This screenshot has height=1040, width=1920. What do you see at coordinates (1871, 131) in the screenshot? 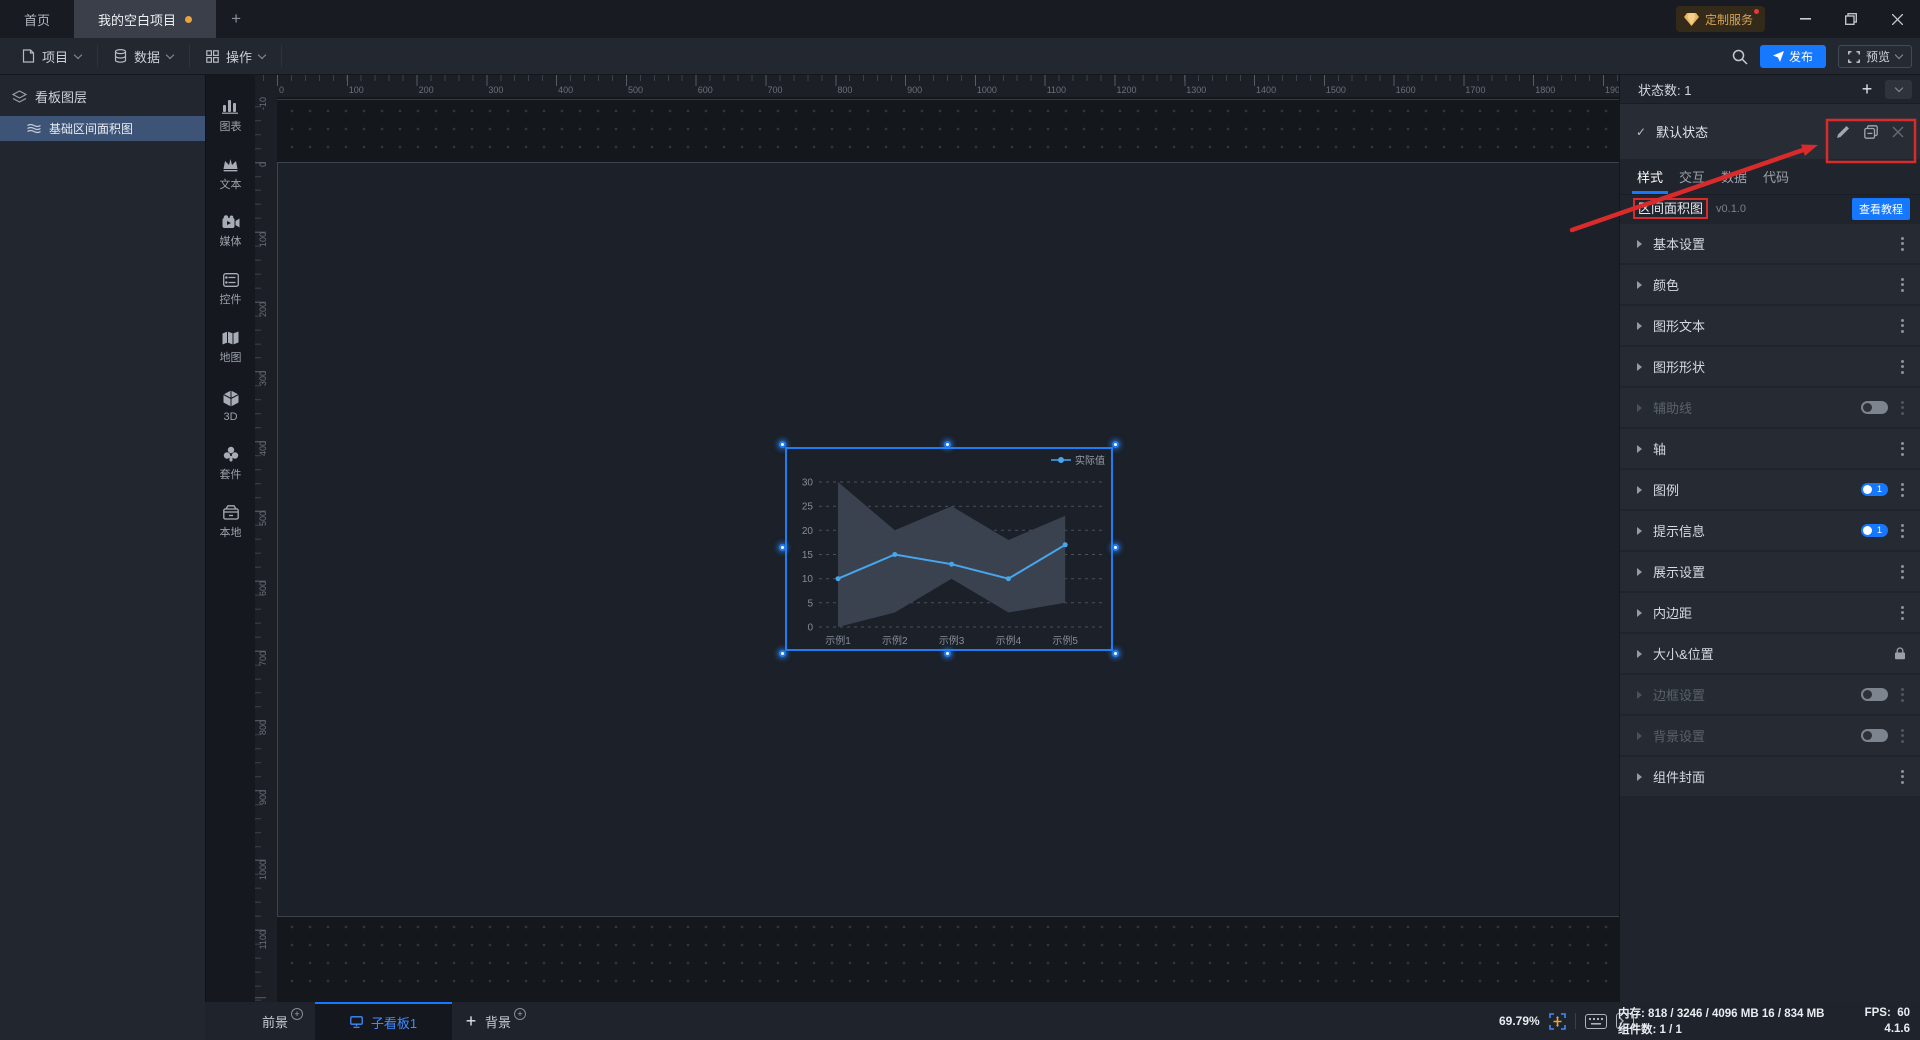
I see `copy-icon` at bounding box center [1871, 131].